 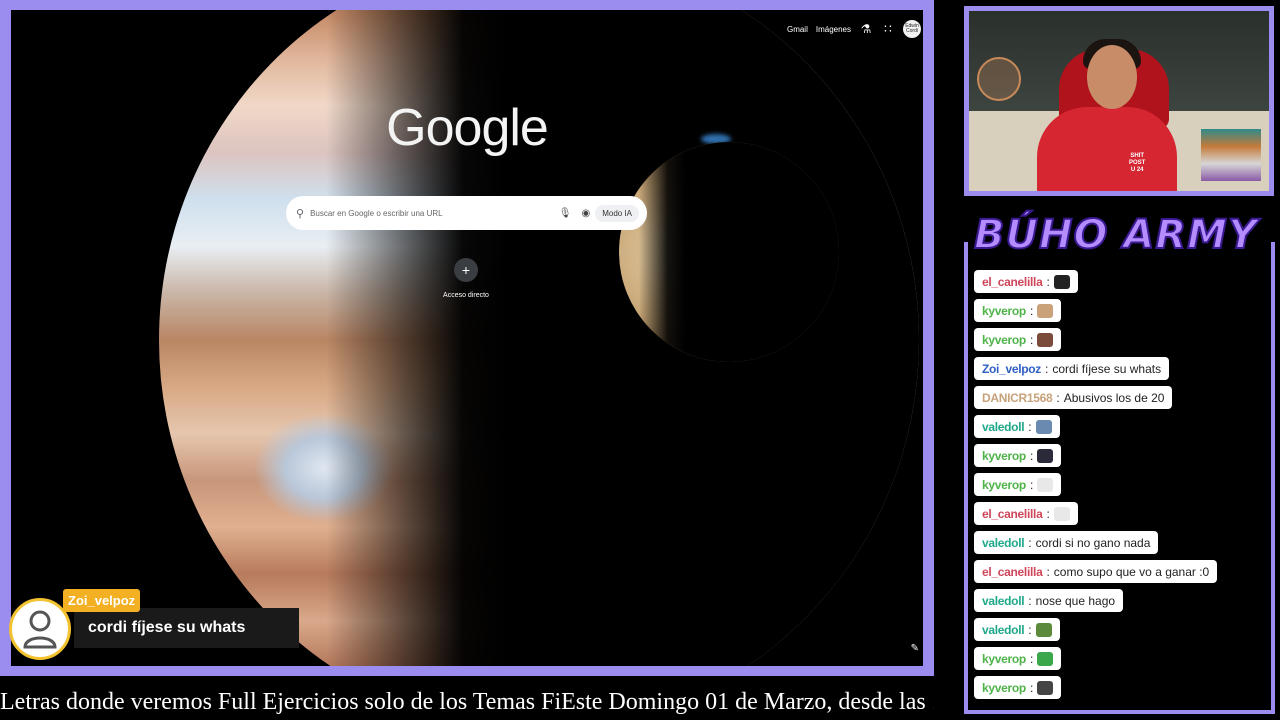 I want to click on chat-message: DANICR1568: Abusivos los de 20, so click(x=1073, y=397).